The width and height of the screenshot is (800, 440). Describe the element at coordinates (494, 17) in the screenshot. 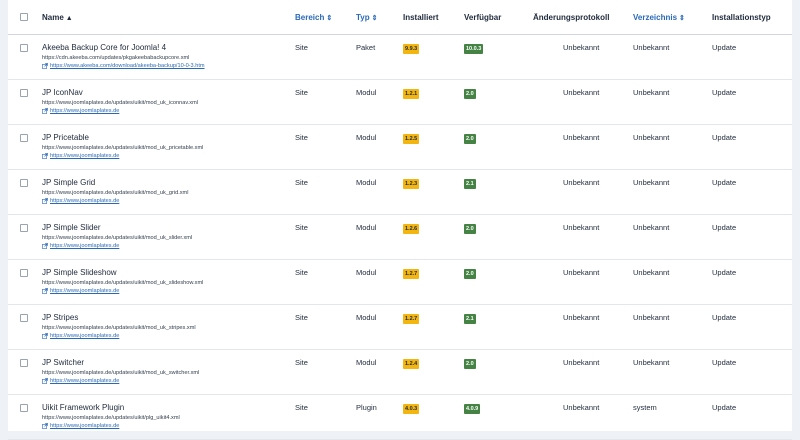

I see `header-verfuegbar: Verfügbar` at that location.